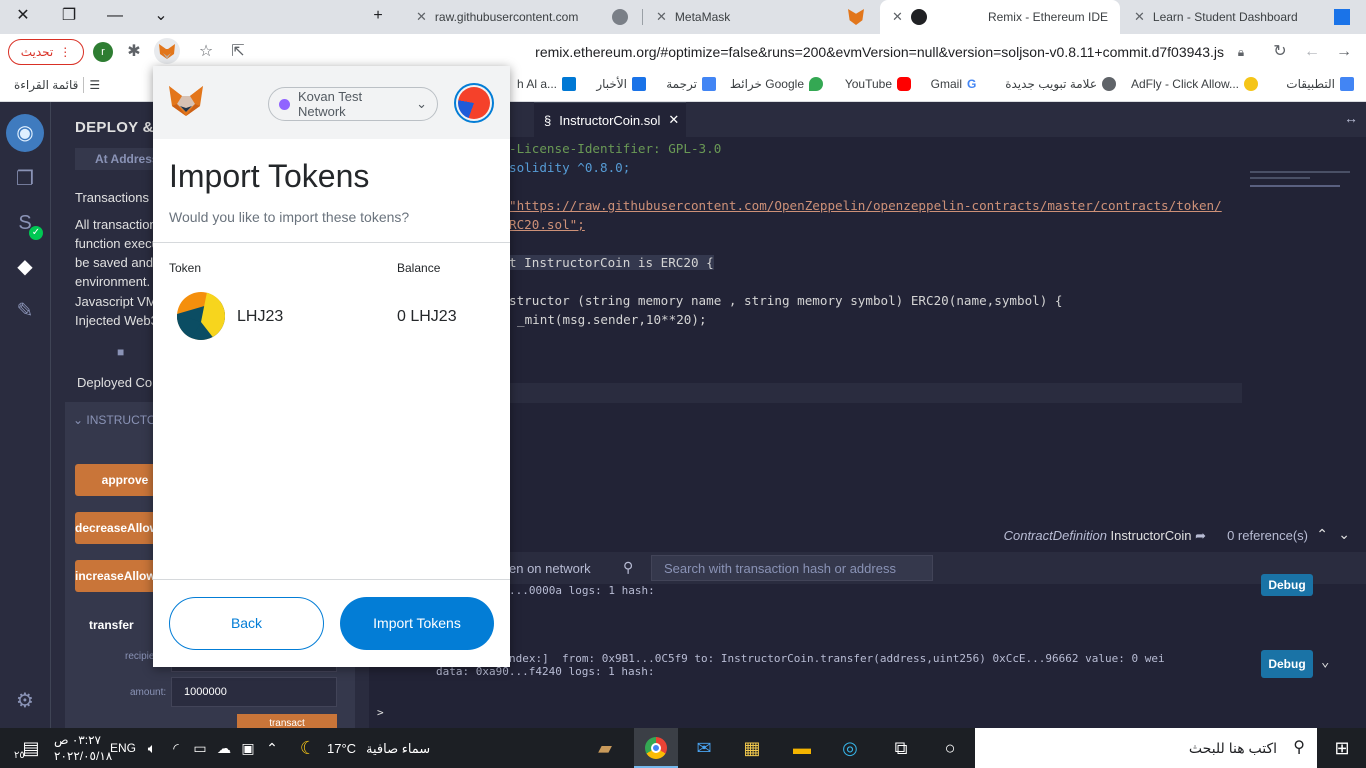  What do you see at coordinates (115, 16) in the screenshot?
I see `window-minimize-button: —` at bounding box center [115, 16].